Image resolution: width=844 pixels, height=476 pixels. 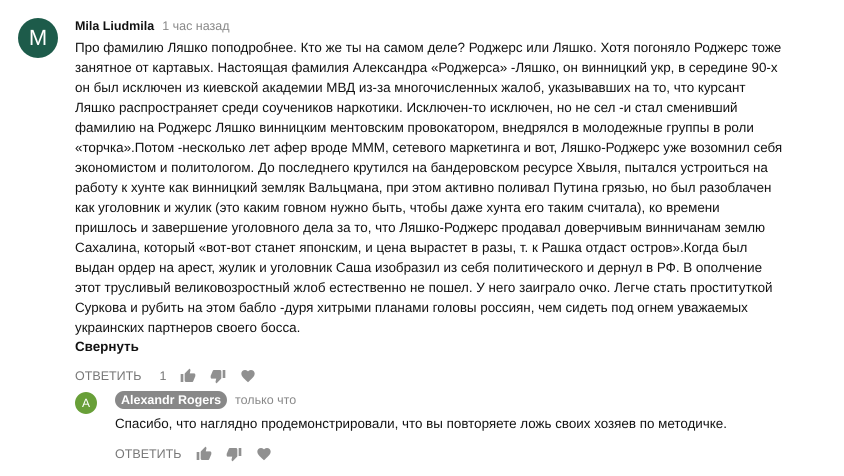 I want to click on comment-text: Спасибо, что наглядно продемонстрировали, что вы повторяете ложь своих хозяев по методичке., so click(x=421, y=424).